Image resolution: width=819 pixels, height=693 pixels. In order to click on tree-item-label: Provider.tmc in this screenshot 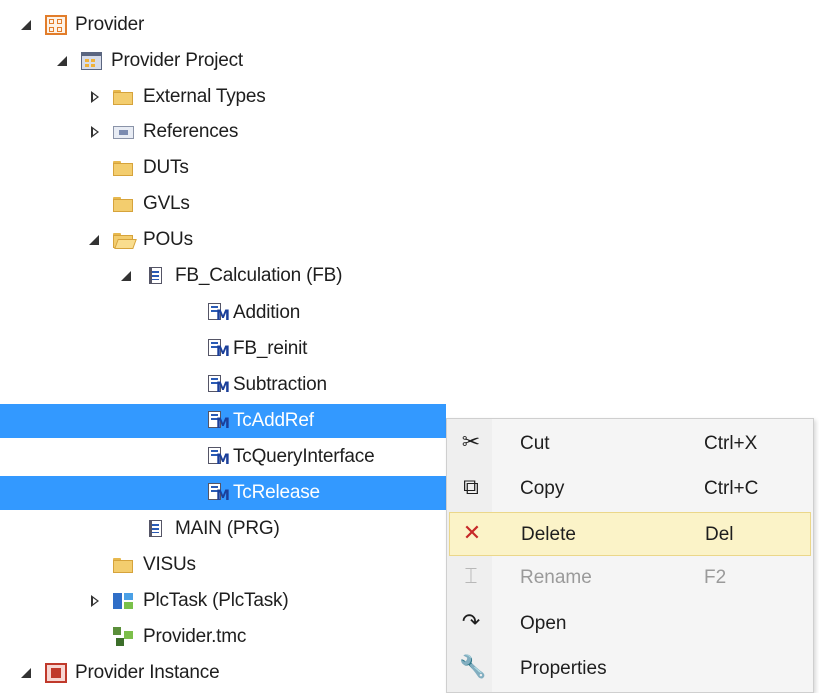, I will do `click(195, 636)`.